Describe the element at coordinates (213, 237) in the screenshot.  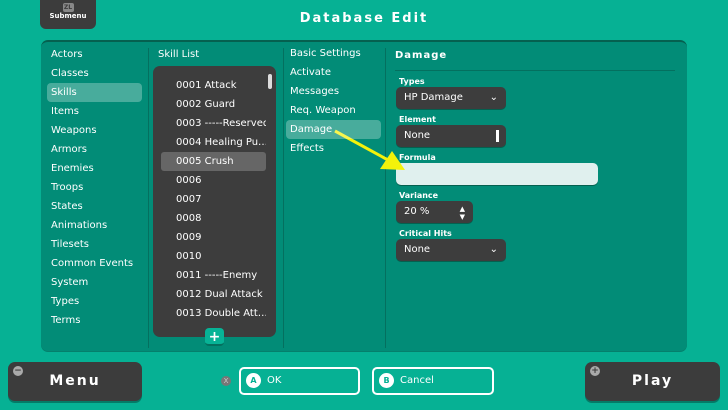
I see `skill-list-item: 0009` at that location.